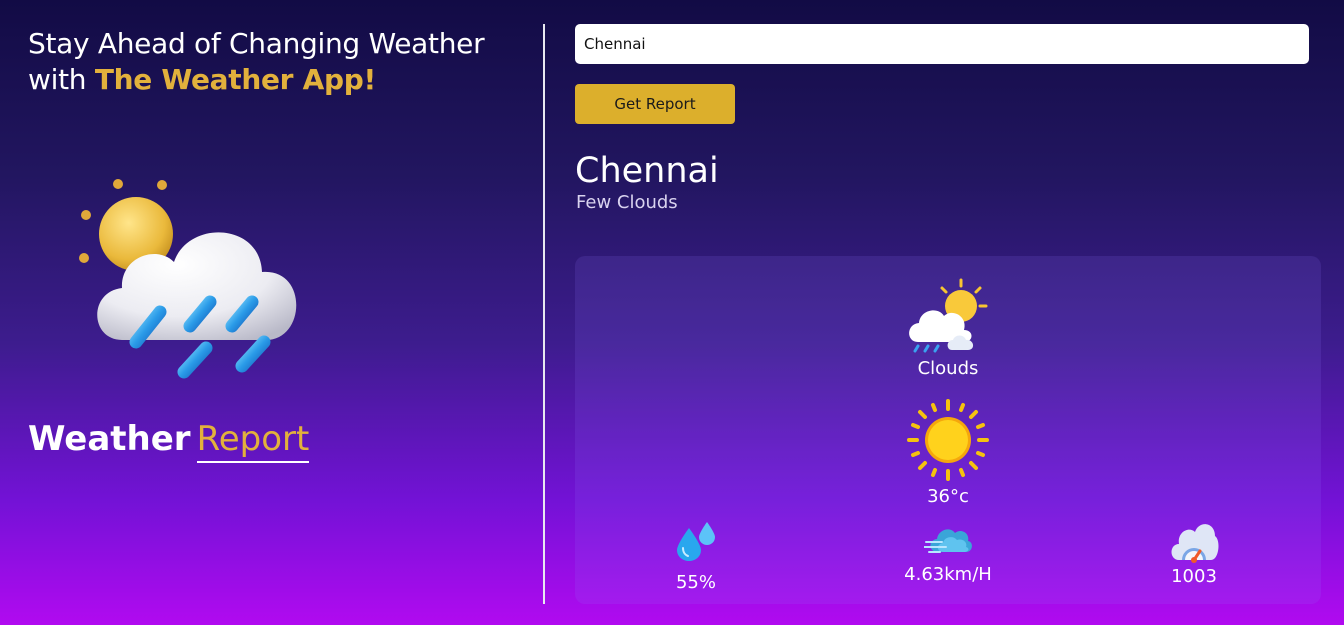 This screenshot has height=625, width=1344. I want to click on temperature-label: 36°c, so click(948, 496).